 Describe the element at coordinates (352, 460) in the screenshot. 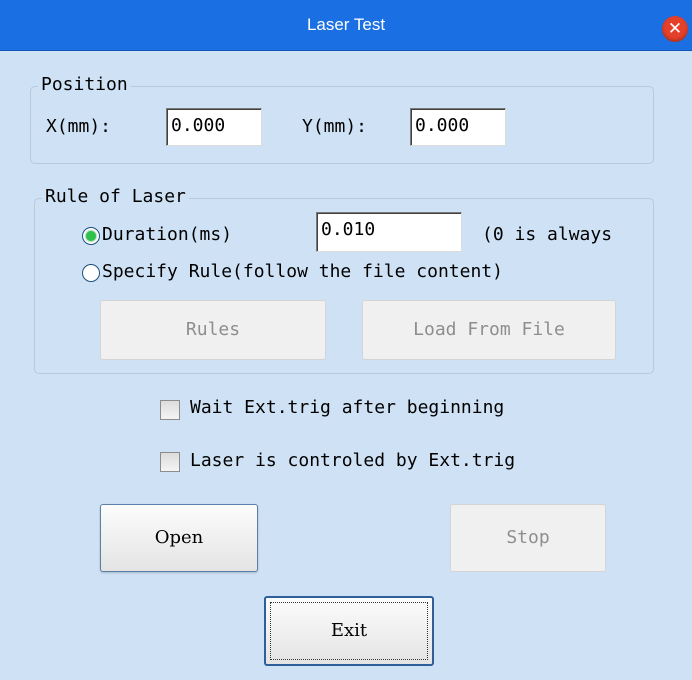

I see `laser-ext-trig-label: Laser is controled by Ext.trig` at that location.